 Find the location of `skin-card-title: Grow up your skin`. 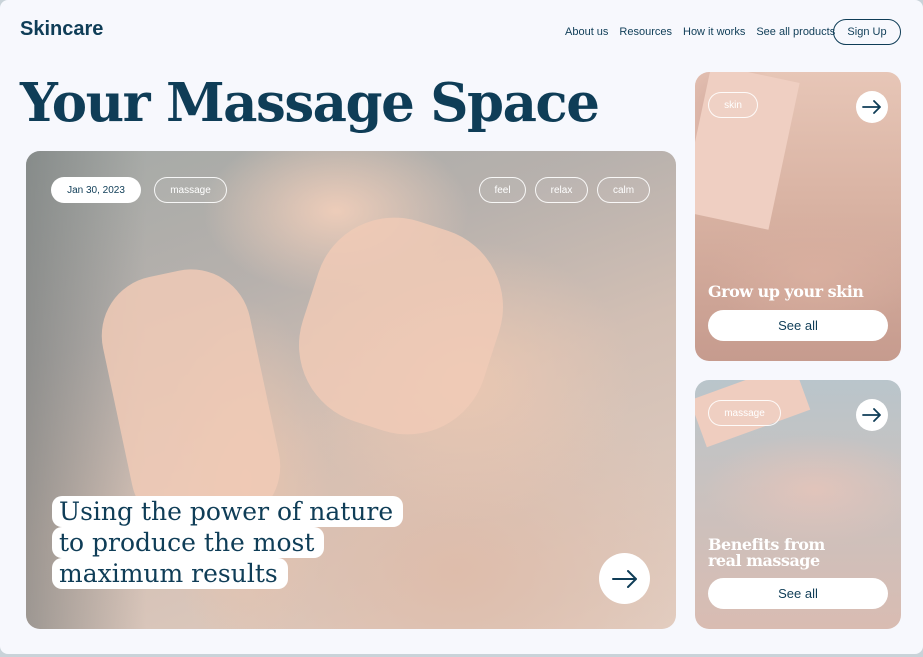

skin-card-title: Grow up your skin is located at coordinates (786, 291).